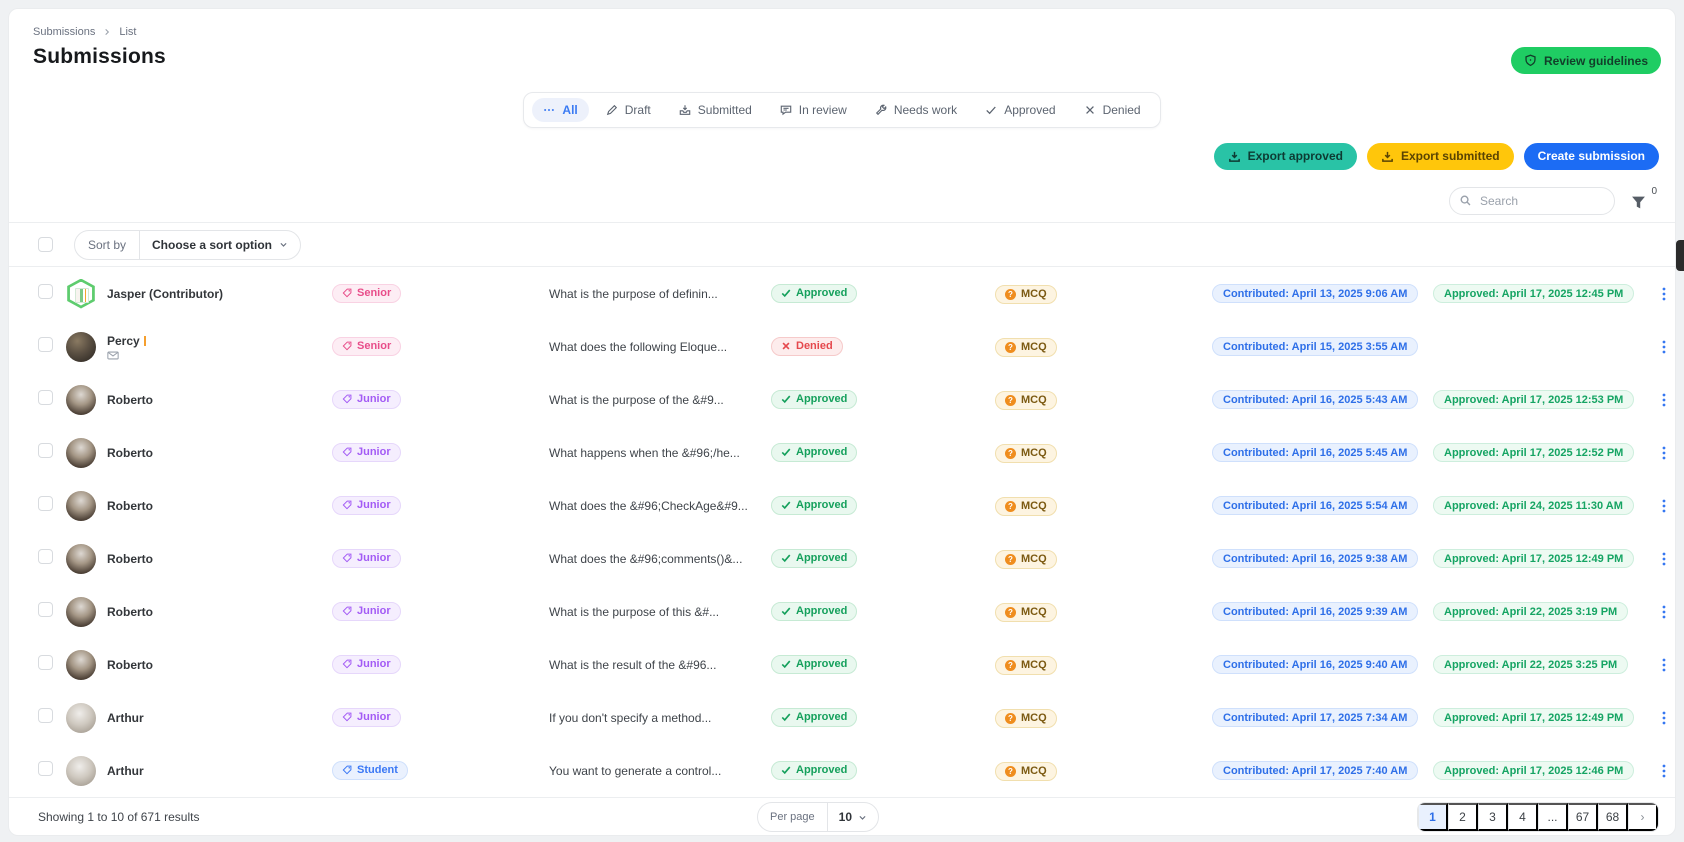 The image size is (1684, 842). I want to click on page-button: 3, so click(1493, 817).